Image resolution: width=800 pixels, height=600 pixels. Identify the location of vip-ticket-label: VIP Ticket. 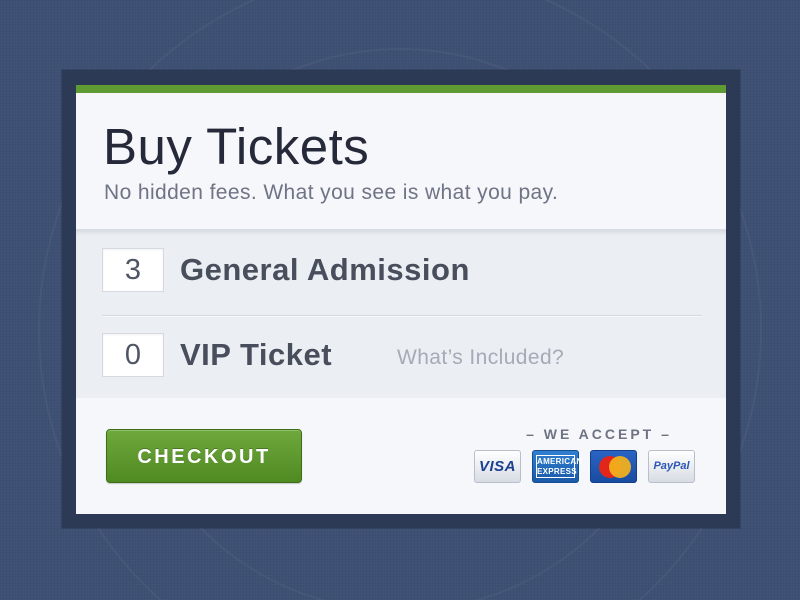
(256, 354).